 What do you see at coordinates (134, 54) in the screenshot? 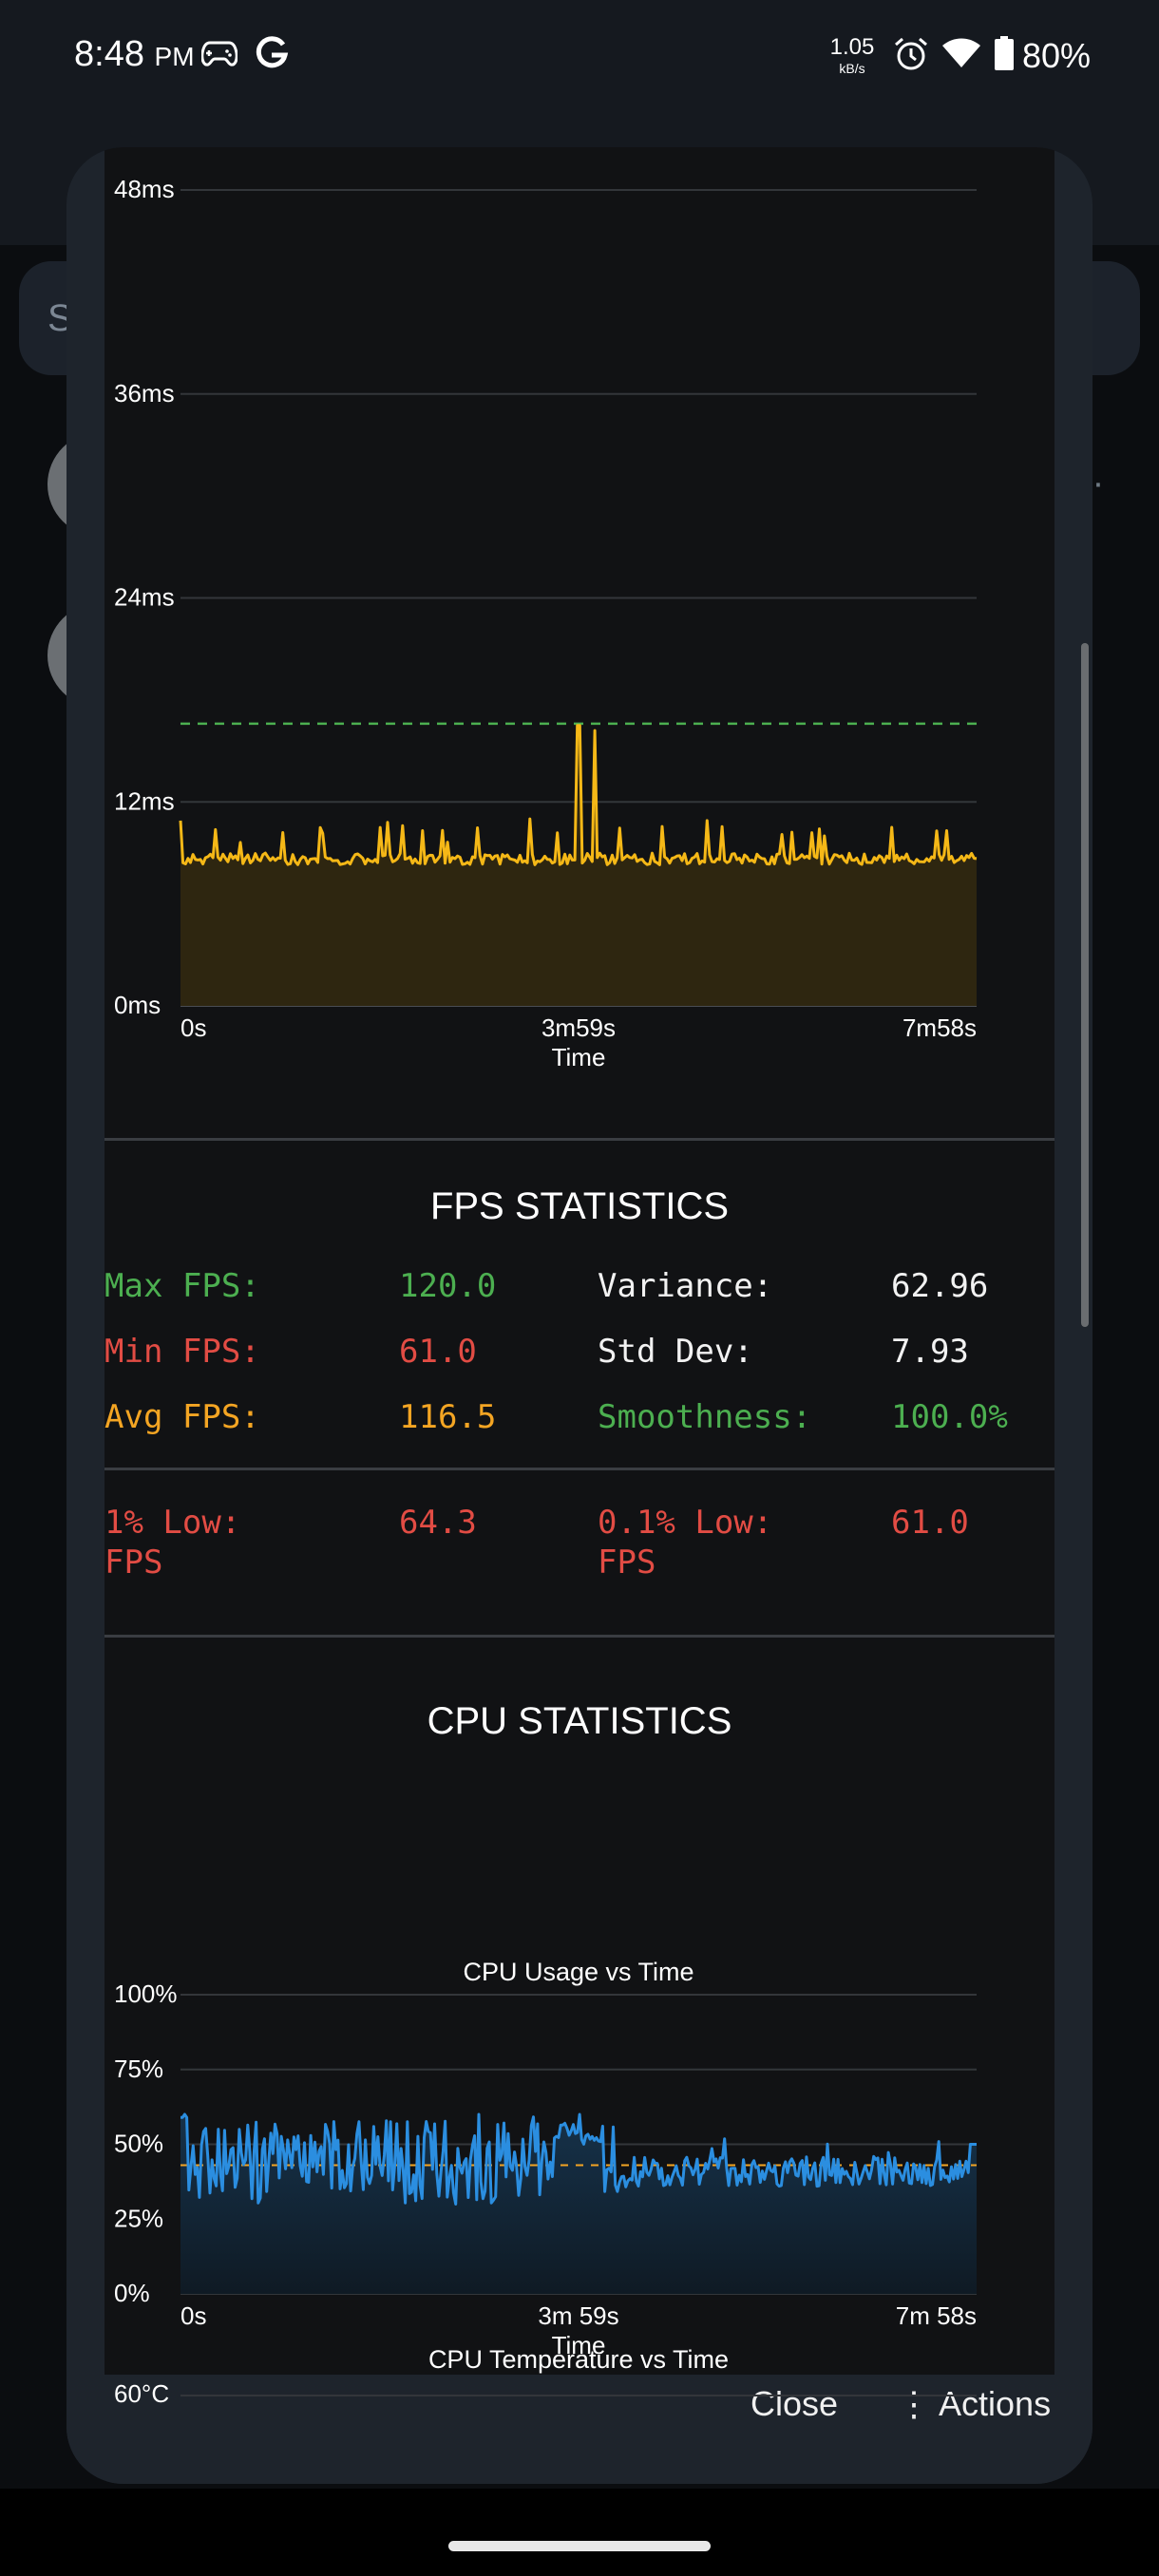
I see `status-time: 8:48 PM` at bounding box center [134, 54].